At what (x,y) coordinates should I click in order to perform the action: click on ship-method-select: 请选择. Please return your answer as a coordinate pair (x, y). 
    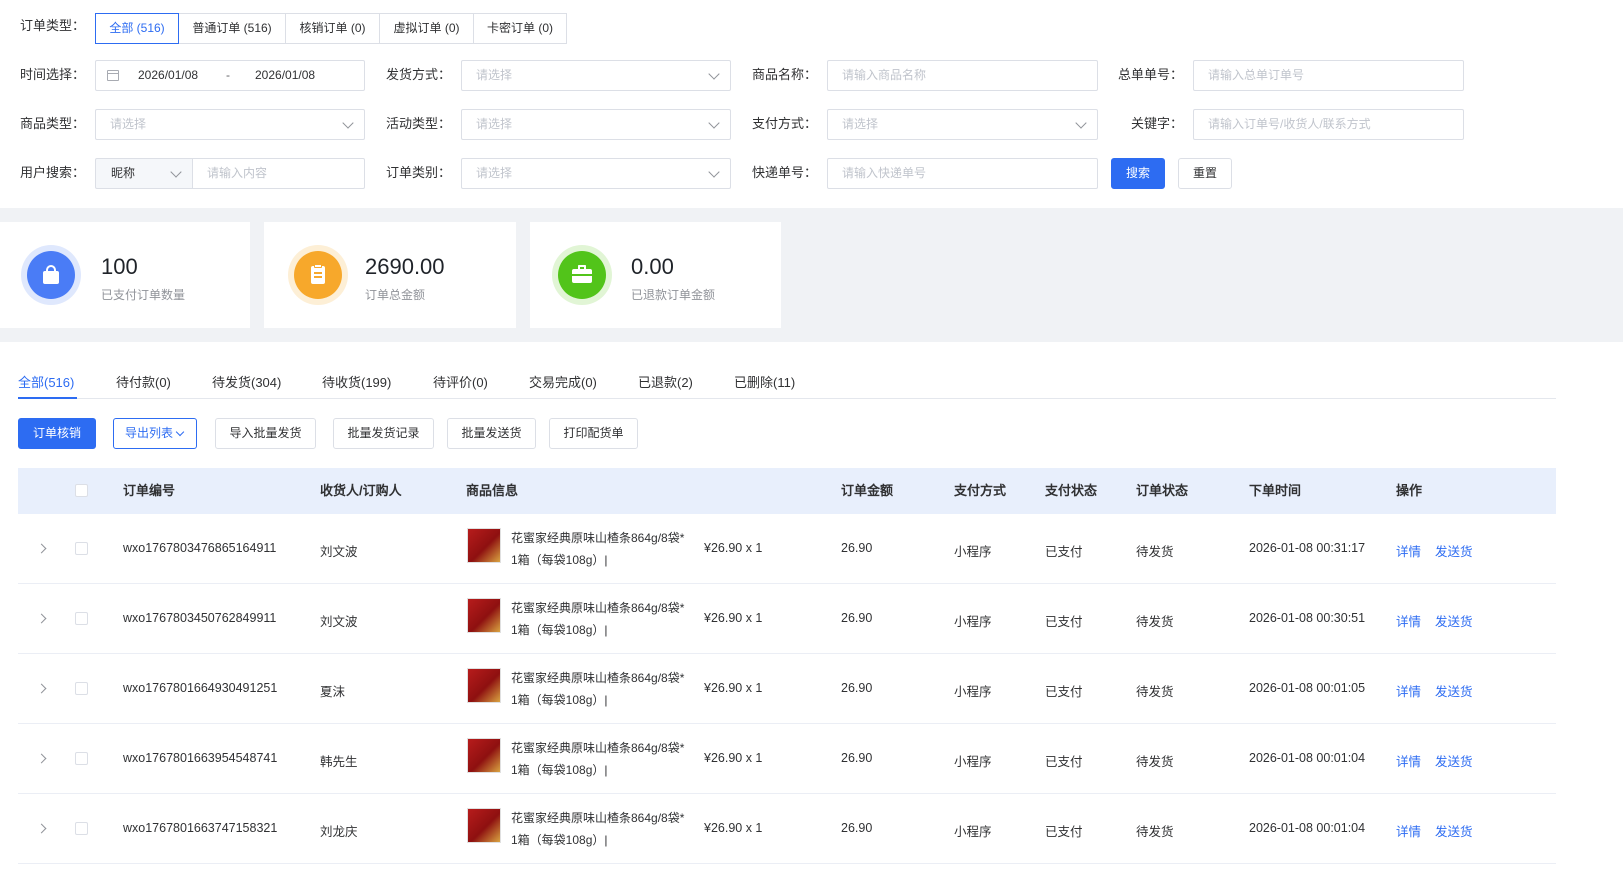
    Looking at the image, I should click on (596, 75).